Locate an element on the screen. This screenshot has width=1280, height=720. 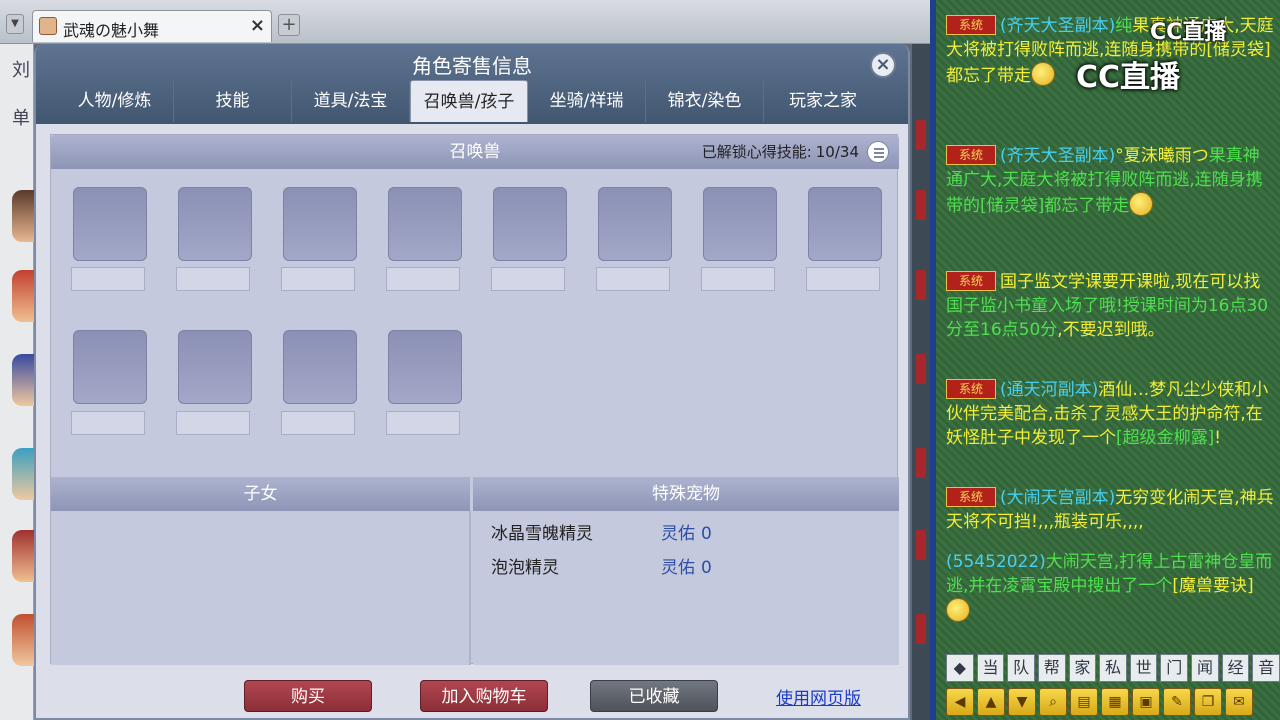
strip-text-second: 单 is located at coordinates (21, 118).